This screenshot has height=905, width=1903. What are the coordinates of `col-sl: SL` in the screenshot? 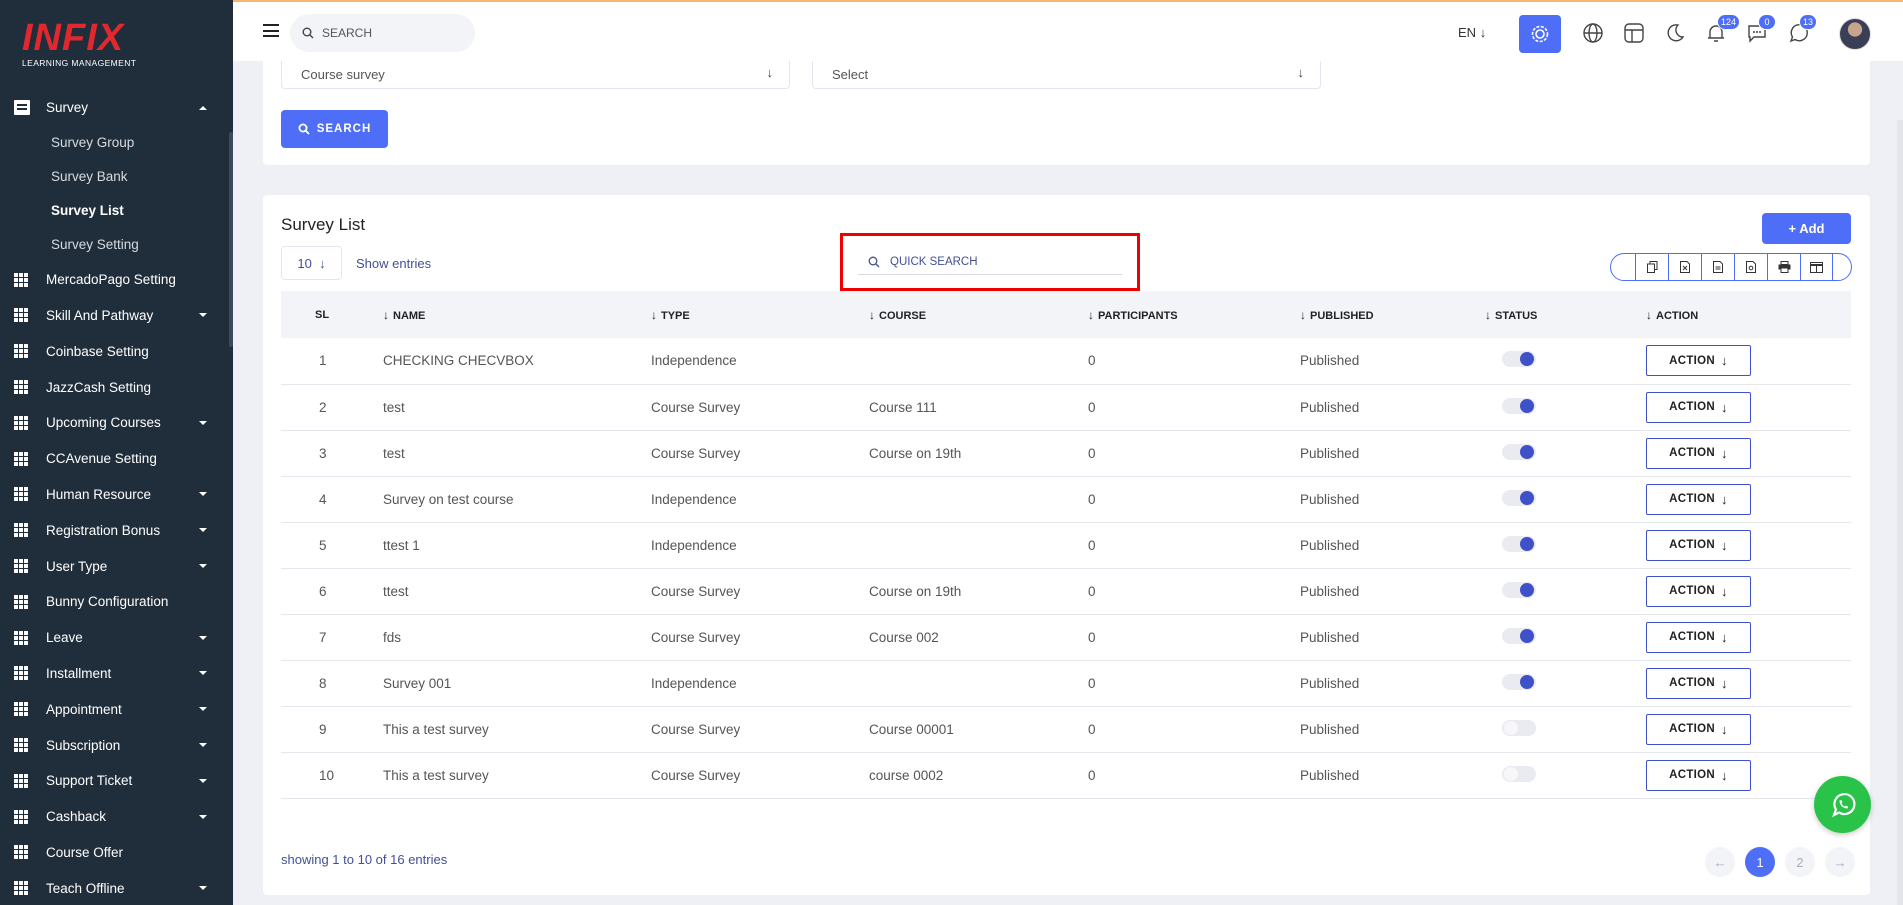 It's located at (332, 314).